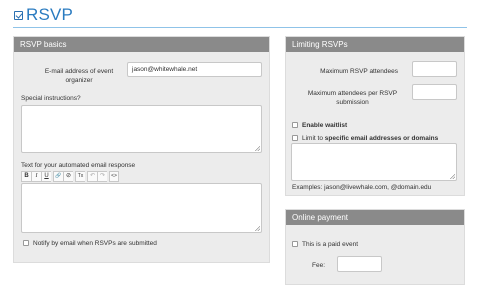 This screenshot has width=480, height=295. I want to click on notify-label: Notify by email when RSVPs are submitted, so click(95, 243).